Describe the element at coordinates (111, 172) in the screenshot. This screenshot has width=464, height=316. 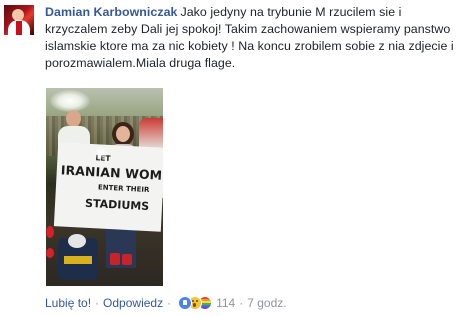
I see `banner-line-2: IRANIAN WOM` at that location.